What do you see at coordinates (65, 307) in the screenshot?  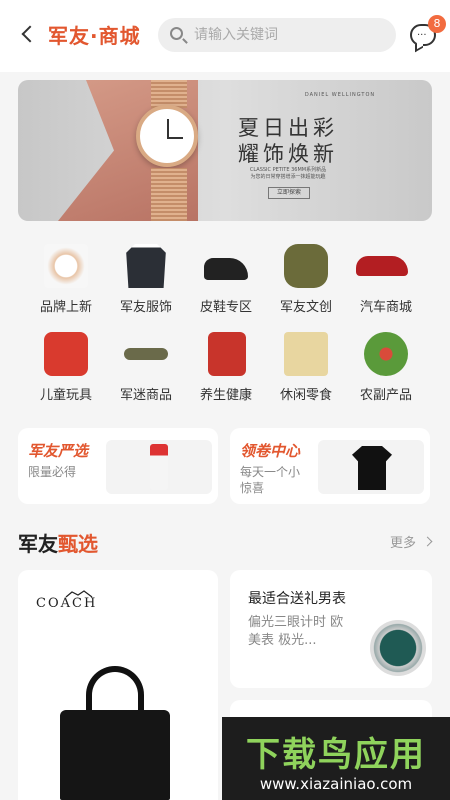 I see `category-label: 品牌上新` at bounding box center [65, 307].